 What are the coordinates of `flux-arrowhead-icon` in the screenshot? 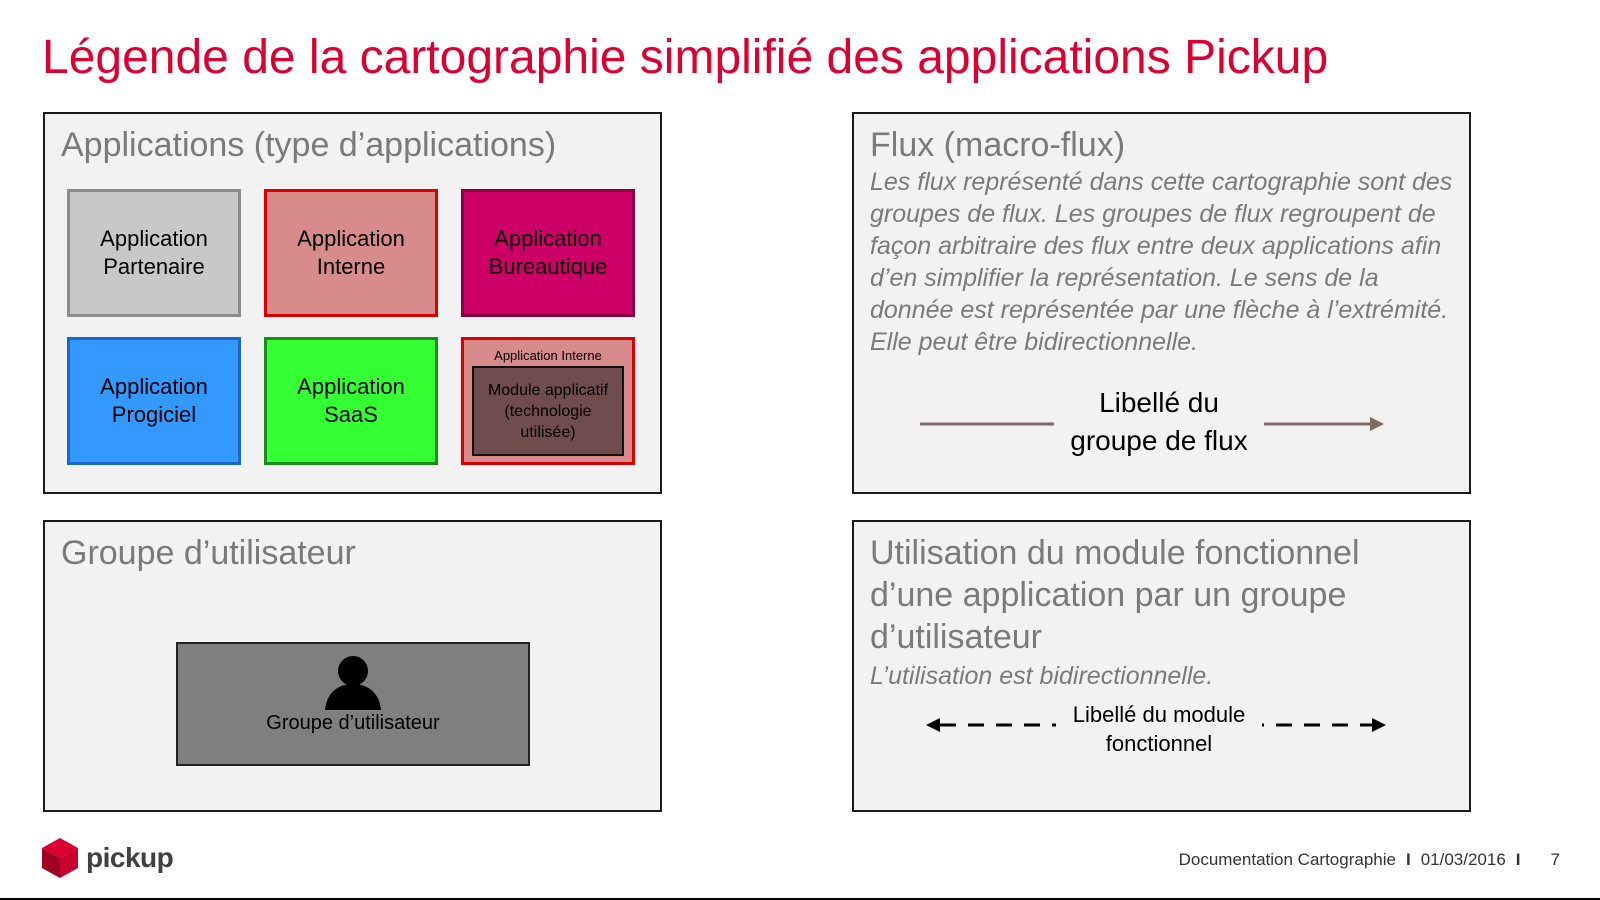 It's located at (1377, 424).